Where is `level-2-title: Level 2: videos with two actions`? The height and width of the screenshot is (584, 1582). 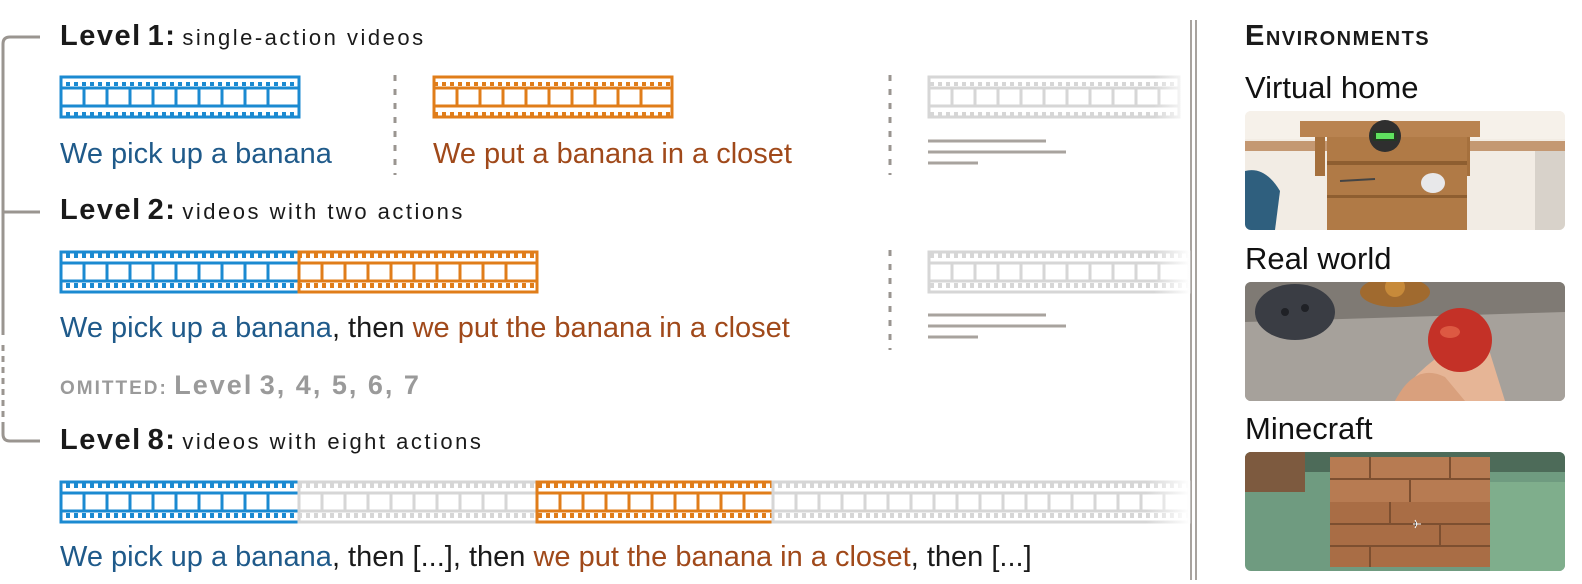 level-2-title: Level 2: videos with two actions is located at coordinates (262, 210).